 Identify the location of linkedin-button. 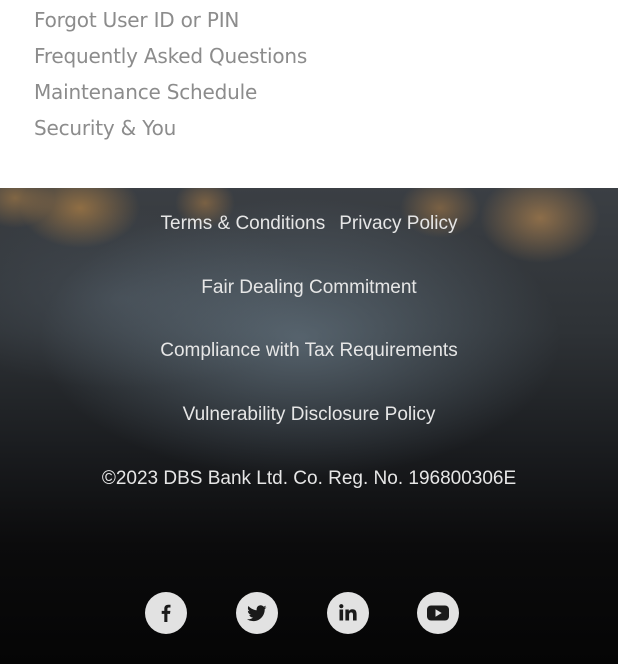
(348, 613).